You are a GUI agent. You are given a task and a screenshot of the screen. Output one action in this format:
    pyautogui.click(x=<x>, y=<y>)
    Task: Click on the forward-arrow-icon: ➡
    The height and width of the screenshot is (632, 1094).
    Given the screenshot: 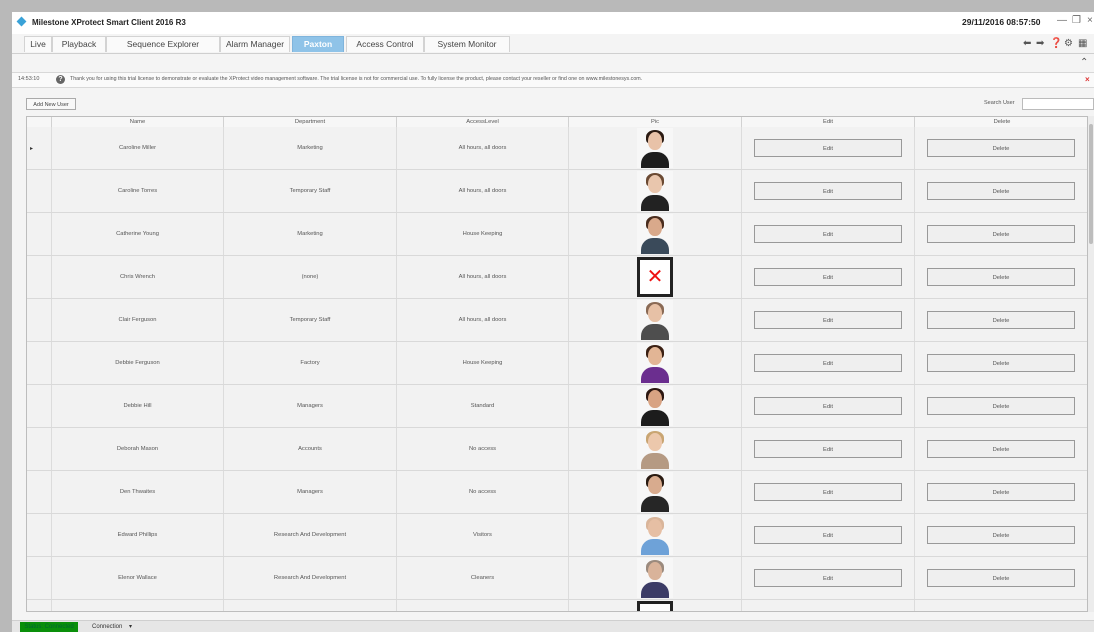 What is the action you would take?
    pyautogui.click(x=1040, y=43)
    